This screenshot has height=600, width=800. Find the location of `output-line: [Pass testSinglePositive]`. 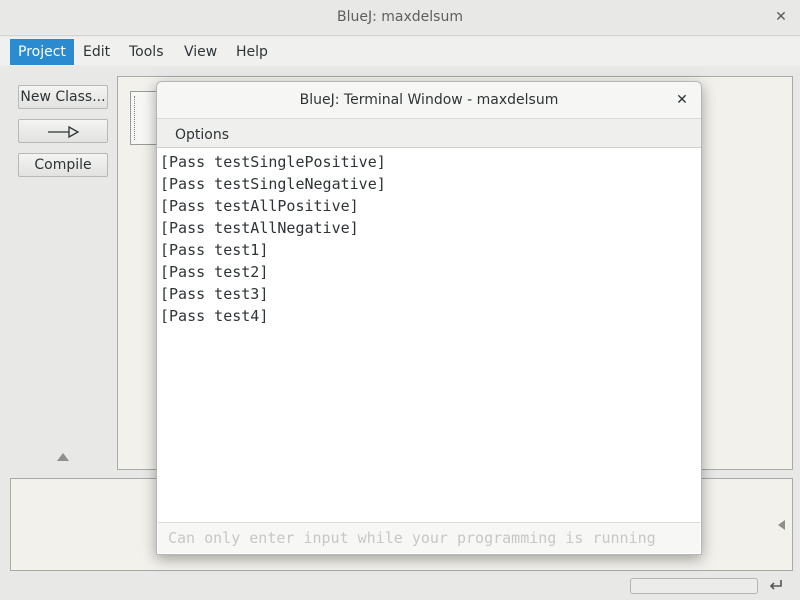

output-line: [Pass testSinglePositive] is located at coordinates (273, 162).